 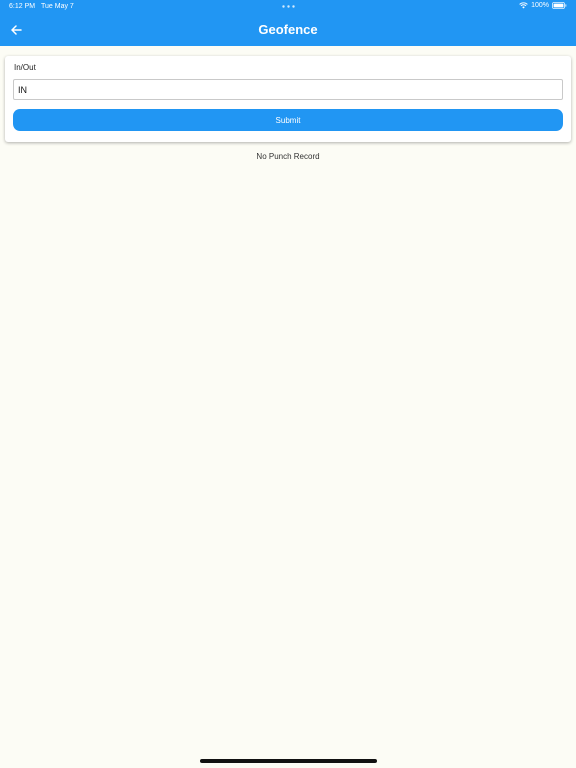 I want to click on status-indicators: 100%, so click(x=543, y=5).